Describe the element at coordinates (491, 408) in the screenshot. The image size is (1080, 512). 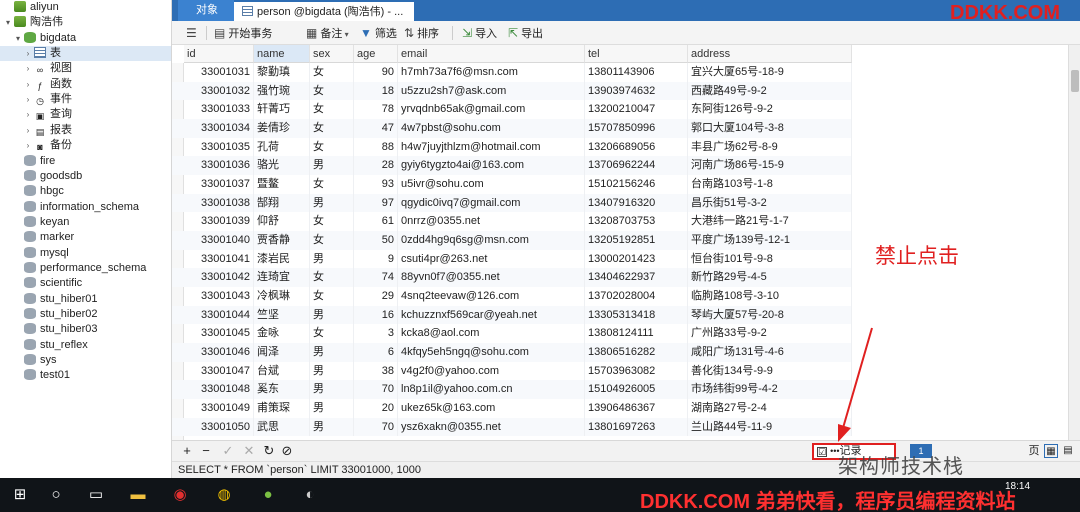
I see `cell-email: ukez65k@163.com` at that location.